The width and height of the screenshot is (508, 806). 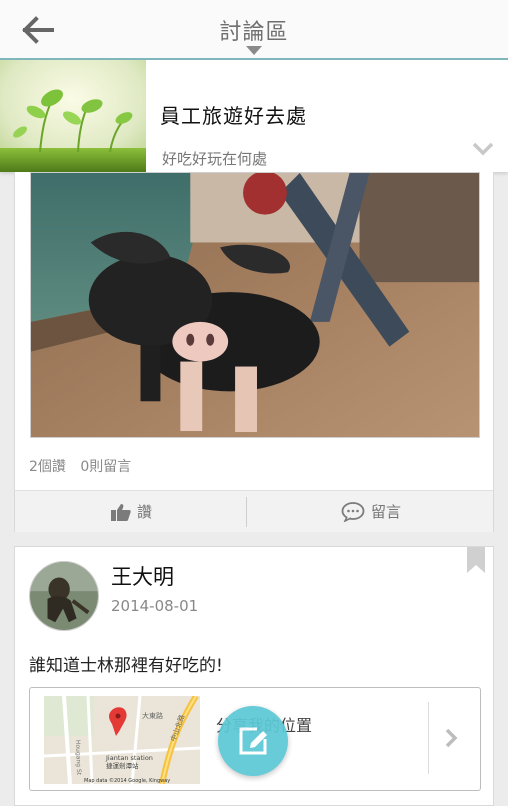 What do you see at coordinates (122, 765) in the screenshot?
I see `station-label: 捷運劍潭站` at bounding box center [122, 765].